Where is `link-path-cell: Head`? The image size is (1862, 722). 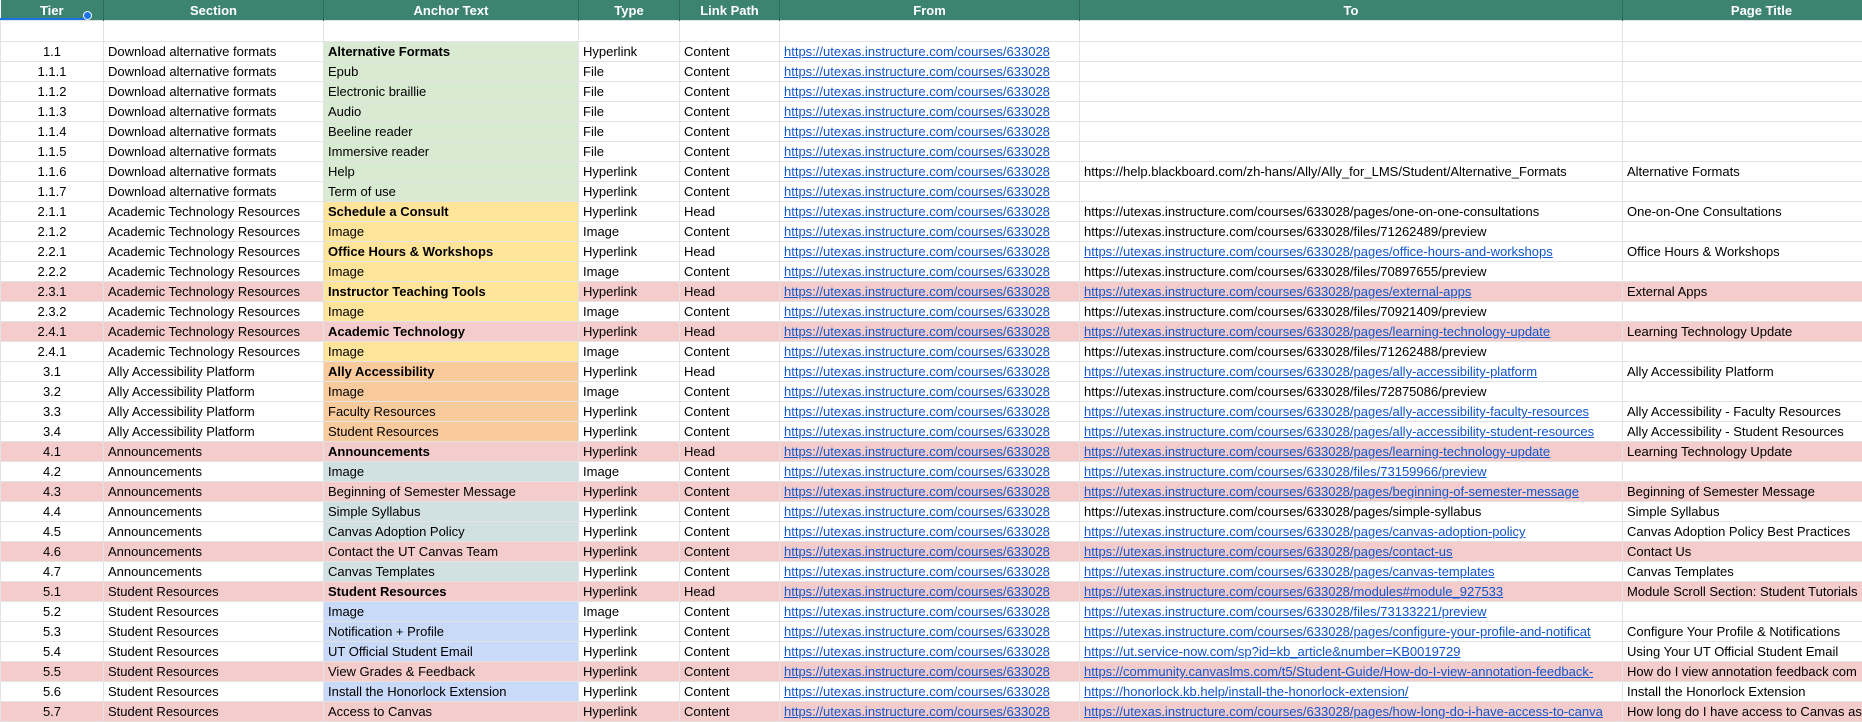
link-path-cell: Head is located at coordinates (729, 251).